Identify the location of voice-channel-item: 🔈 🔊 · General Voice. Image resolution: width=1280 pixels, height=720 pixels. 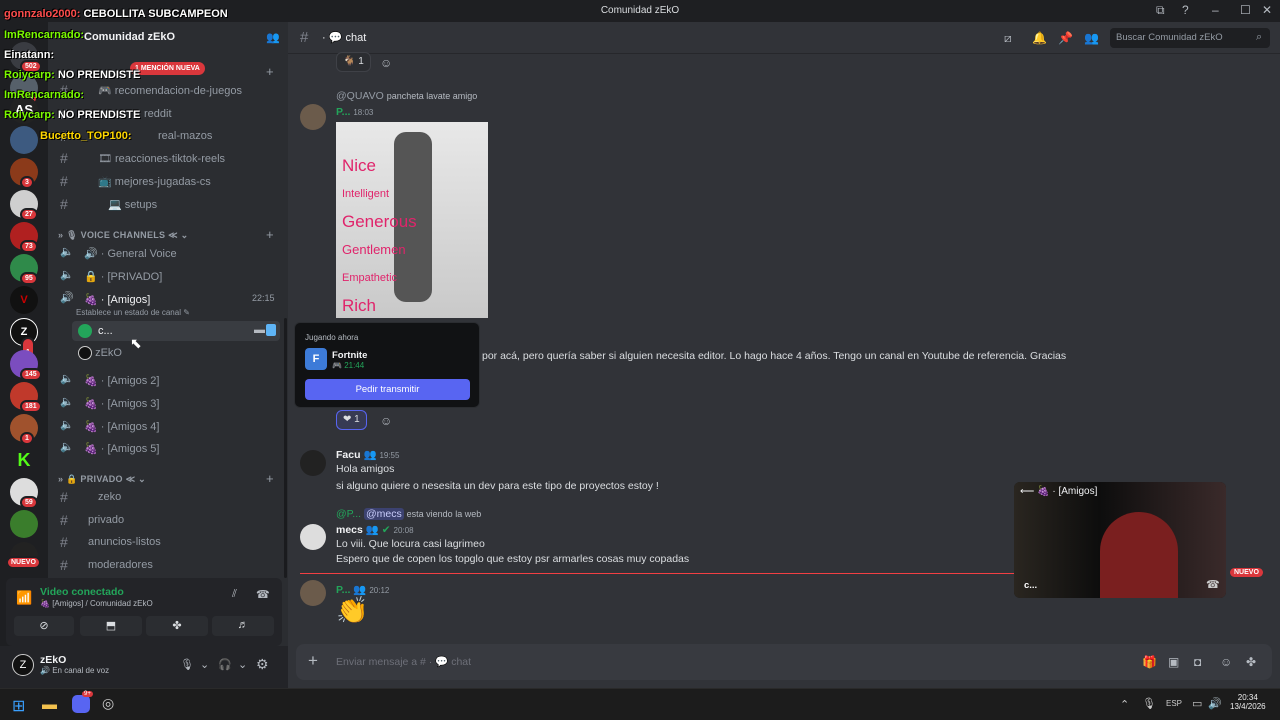
(169, 253).